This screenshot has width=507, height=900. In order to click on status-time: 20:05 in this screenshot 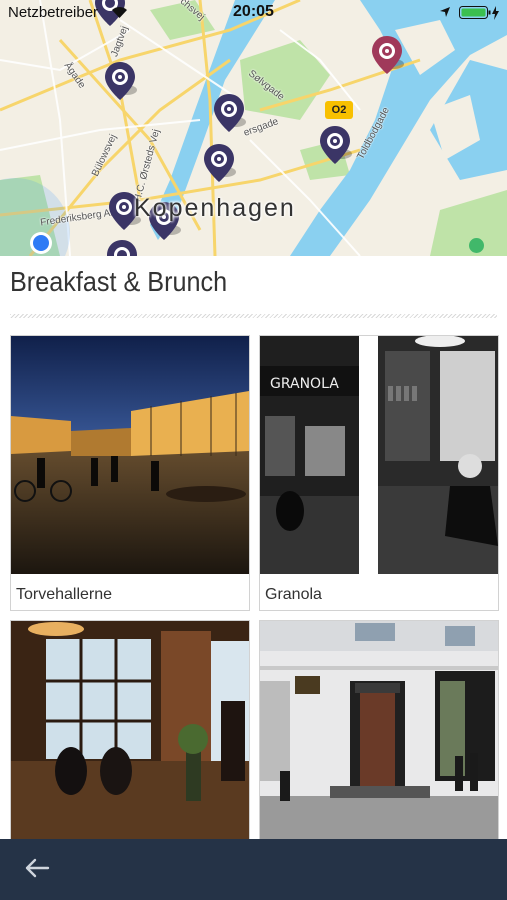, I will do `click(253, 11)`.